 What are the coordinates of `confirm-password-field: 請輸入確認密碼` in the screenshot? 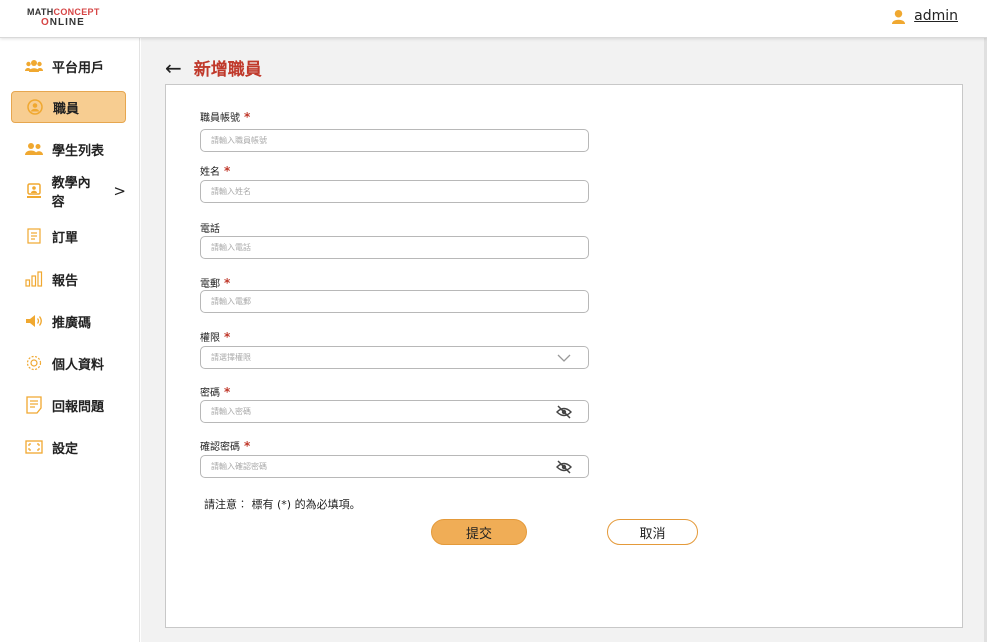 It's located at (394, 466).